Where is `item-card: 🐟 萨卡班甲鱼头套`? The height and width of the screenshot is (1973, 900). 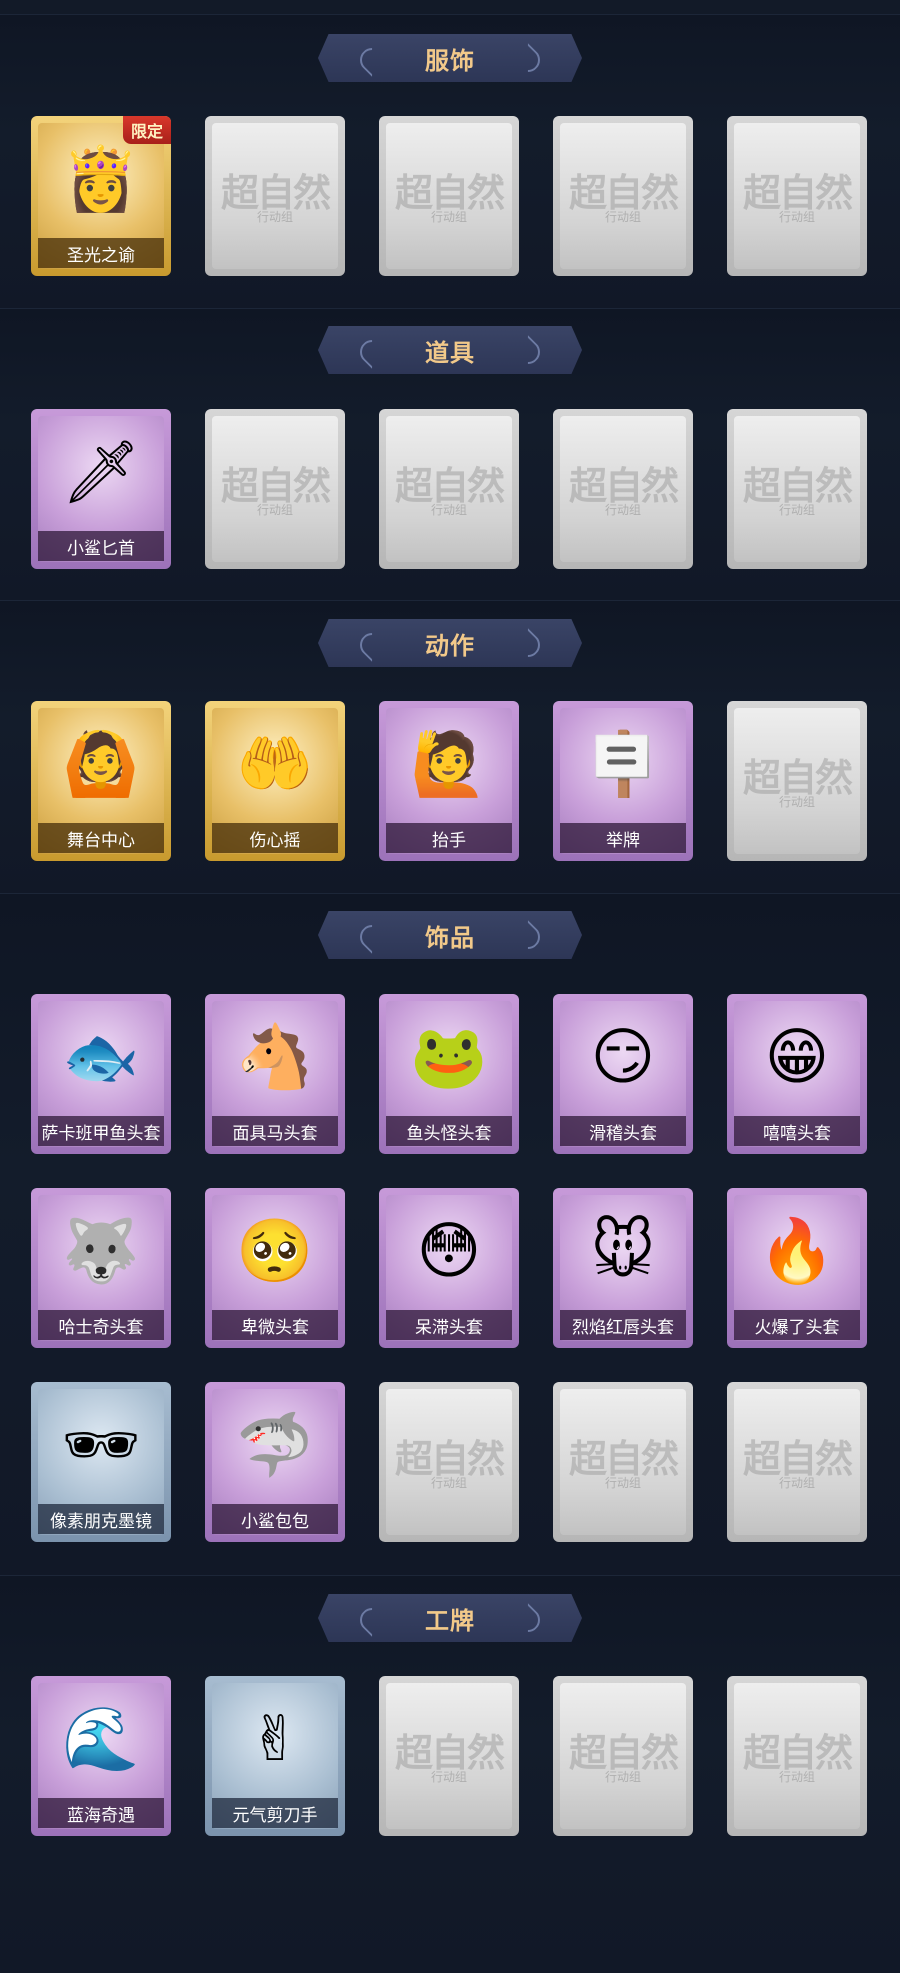
item-card: 🐟 萨卡班甲鱼头套 is located at coordinates (101, 1074).